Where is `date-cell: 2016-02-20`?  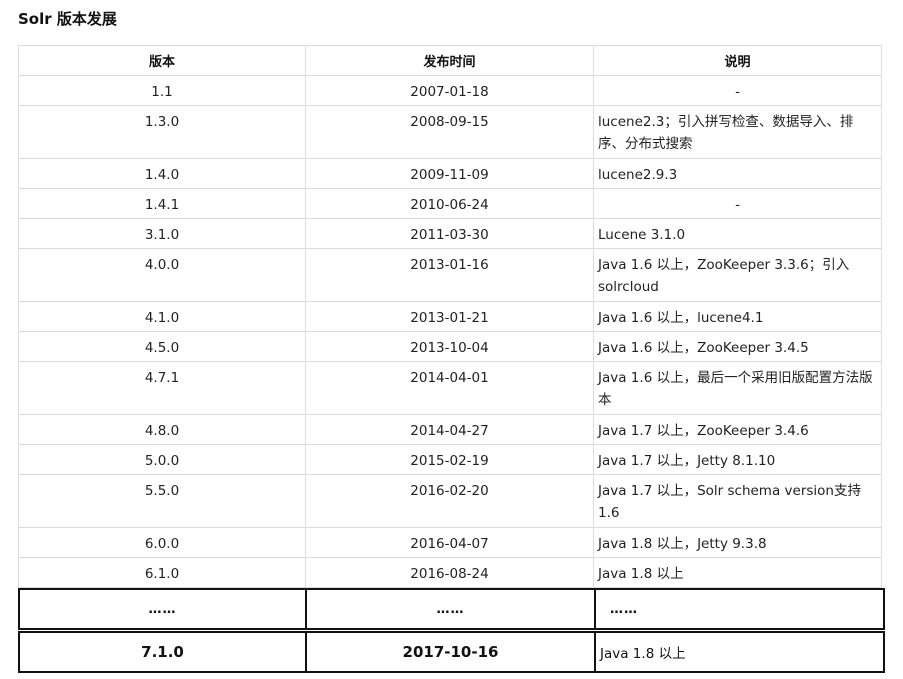 date-cell: 2016-02-20 is located at coordinates (449, 501).